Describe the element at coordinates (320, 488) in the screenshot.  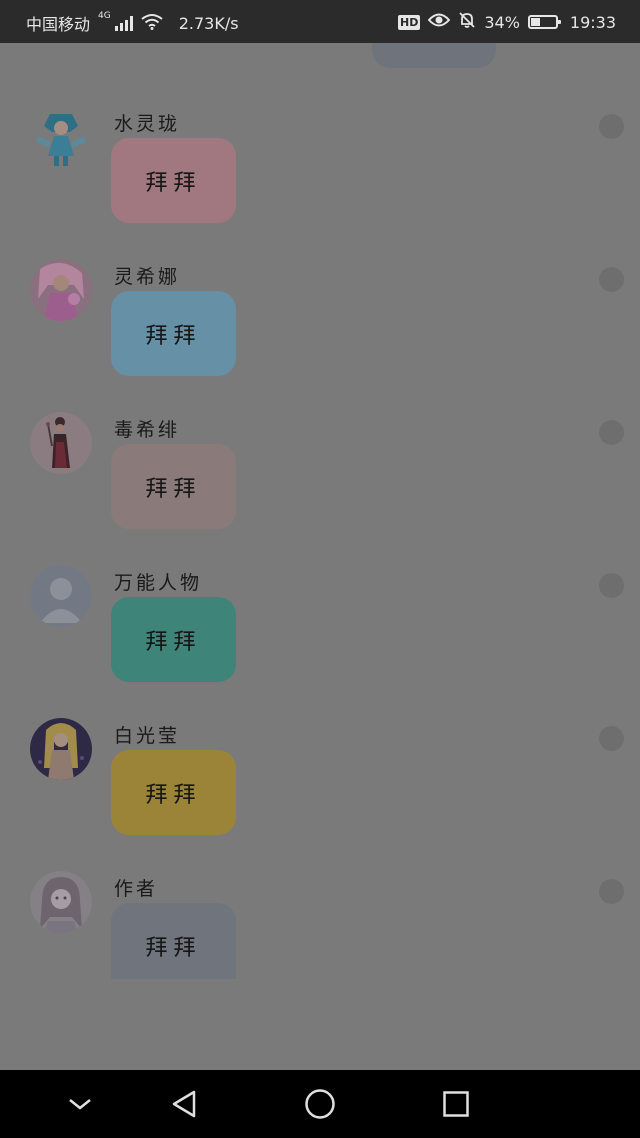
I see `message-row: 毒希绯 拜拜` at that location.